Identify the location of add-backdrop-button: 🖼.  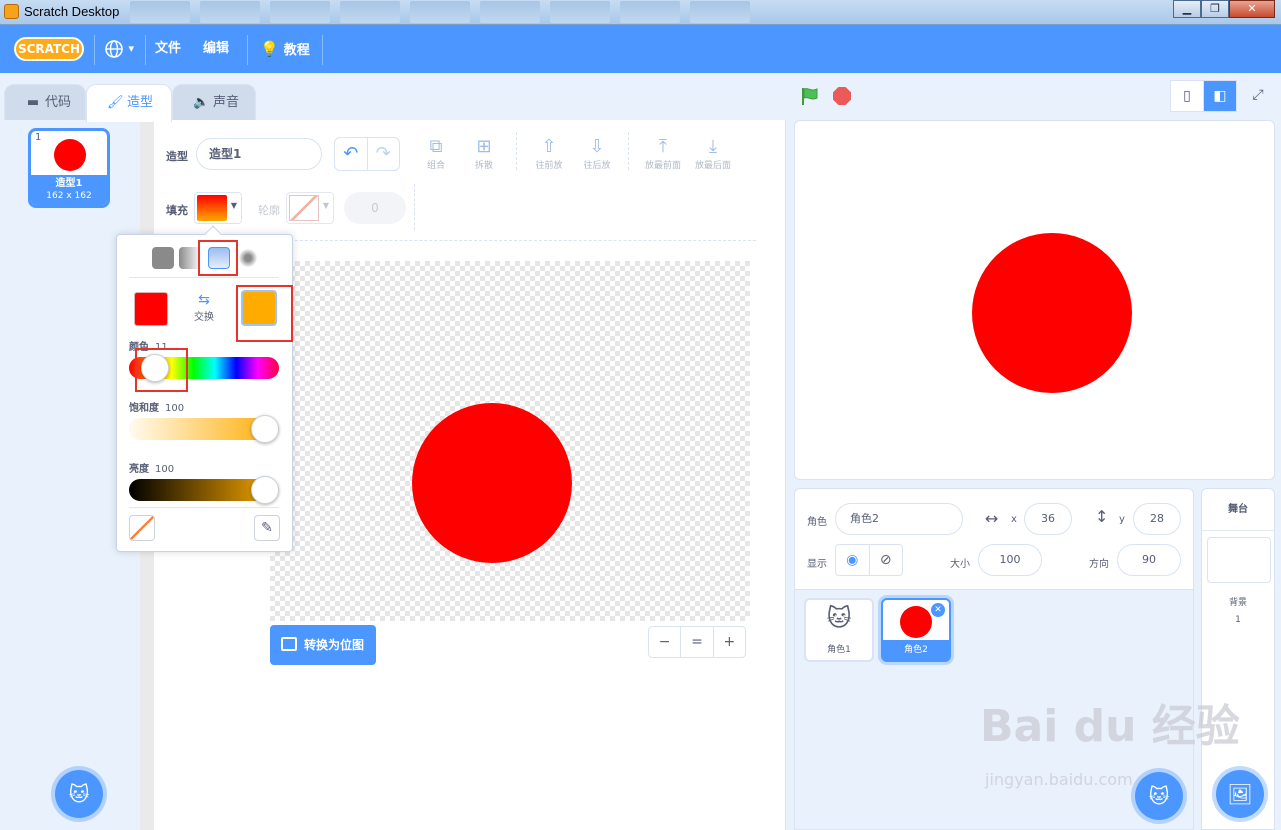
(1240, 794).